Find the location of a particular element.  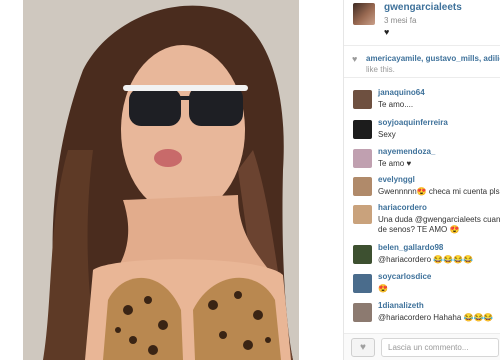

comment-input is located at coordinates (440, 347).